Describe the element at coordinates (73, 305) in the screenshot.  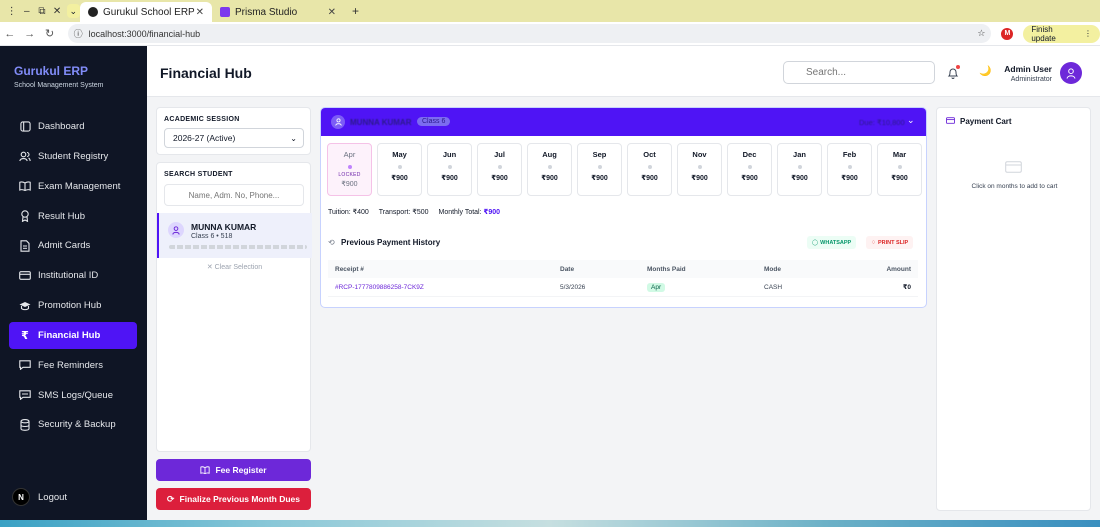
I see `sidebar-item-promotion-hub: Promotion Hub` at that location.